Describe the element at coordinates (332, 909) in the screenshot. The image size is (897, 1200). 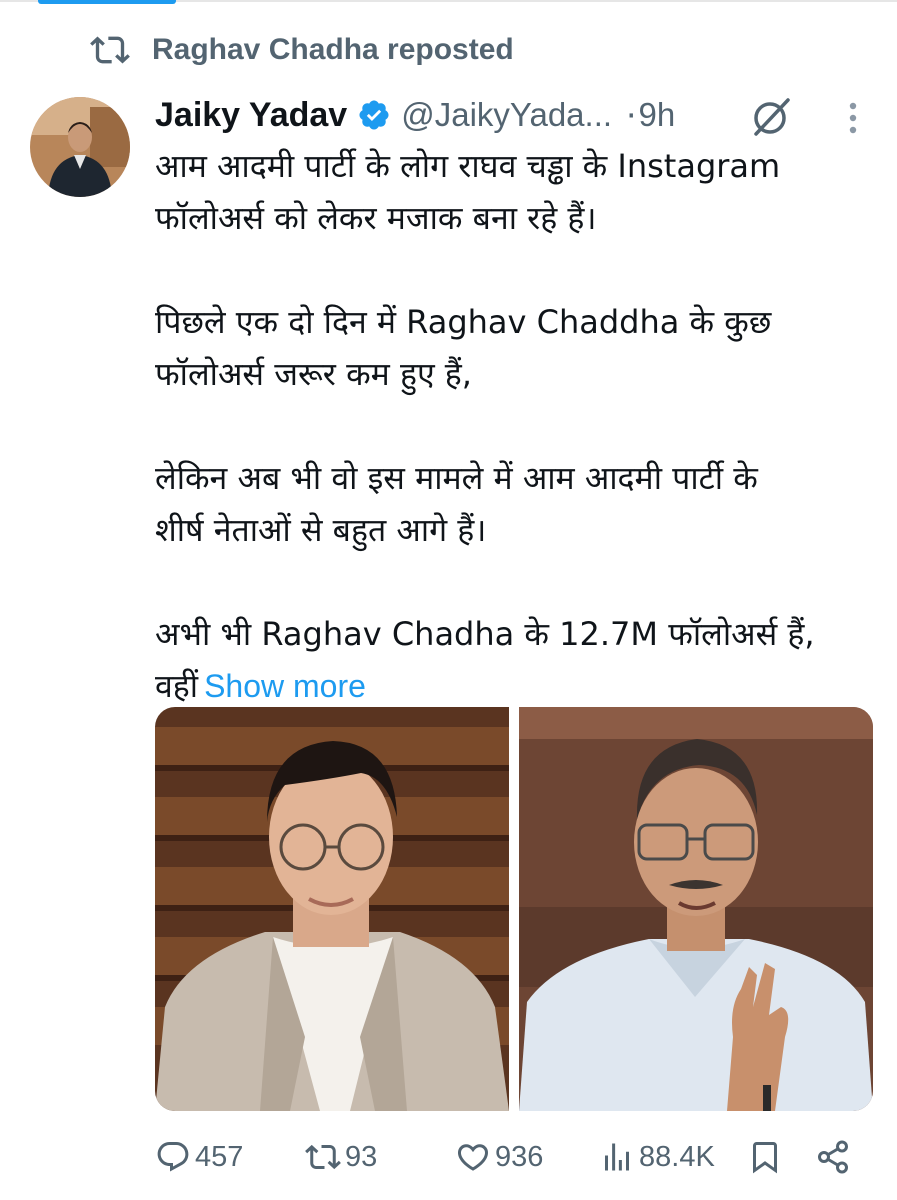
I see `media-image-left` at that location.